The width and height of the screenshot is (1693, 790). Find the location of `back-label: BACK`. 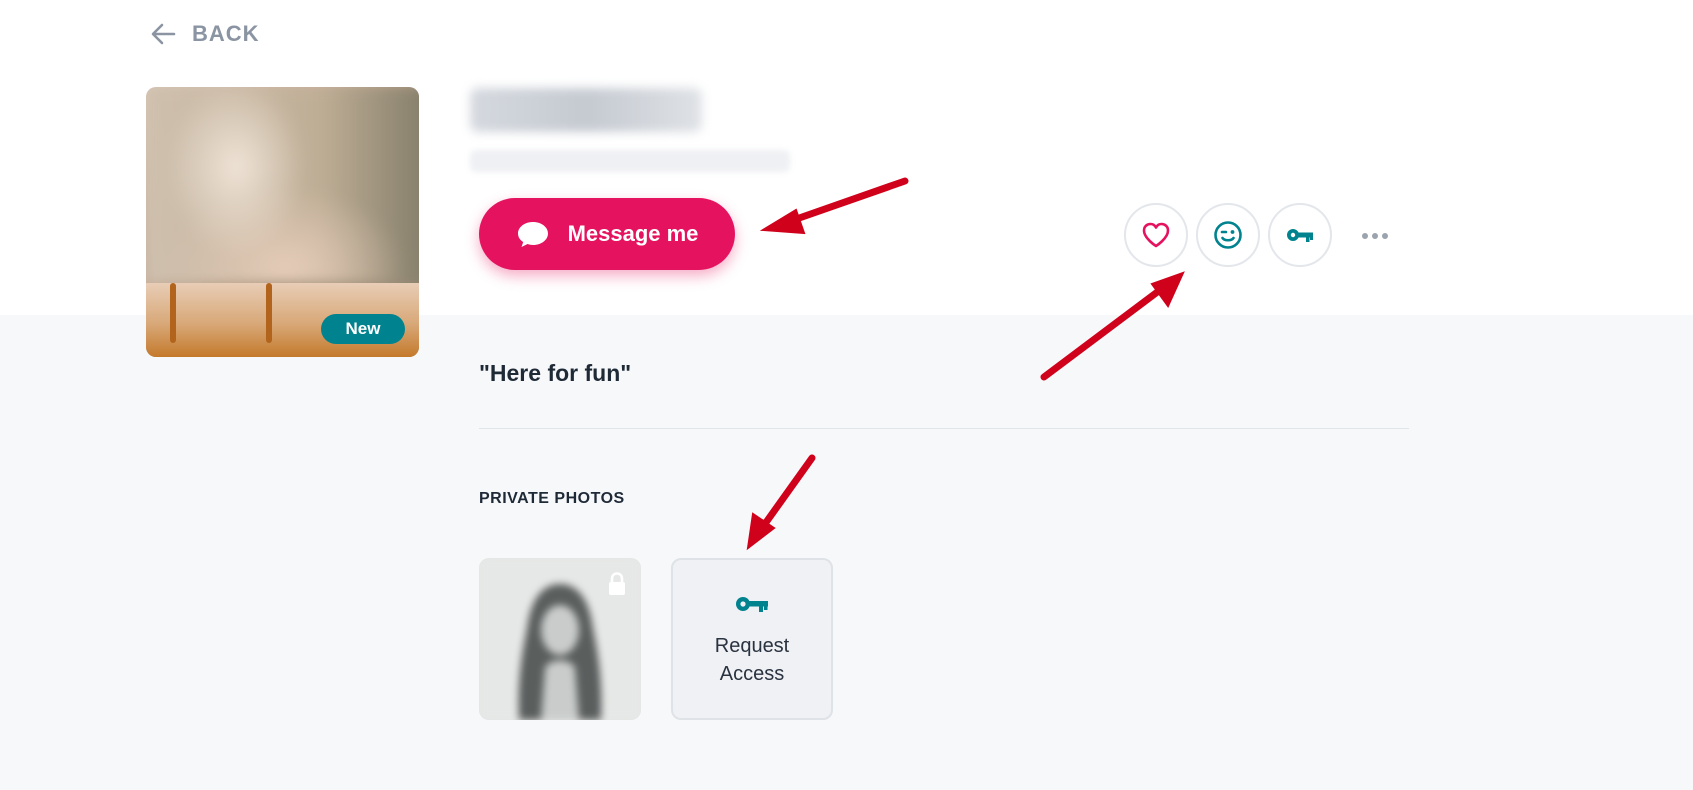

back-label: BACK is located at coordinates (226, 33).